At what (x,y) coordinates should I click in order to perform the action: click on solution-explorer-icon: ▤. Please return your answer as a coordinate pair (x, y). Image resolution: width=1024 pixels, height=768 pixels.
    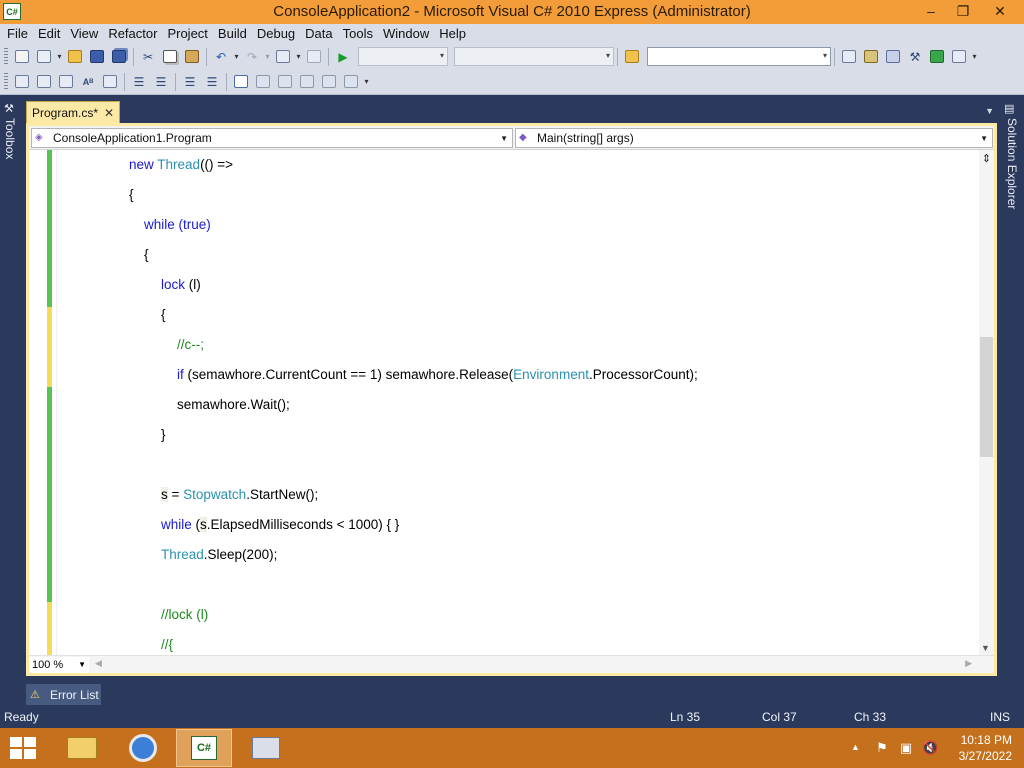
    Looking at the image, I should click on (1009, 109).